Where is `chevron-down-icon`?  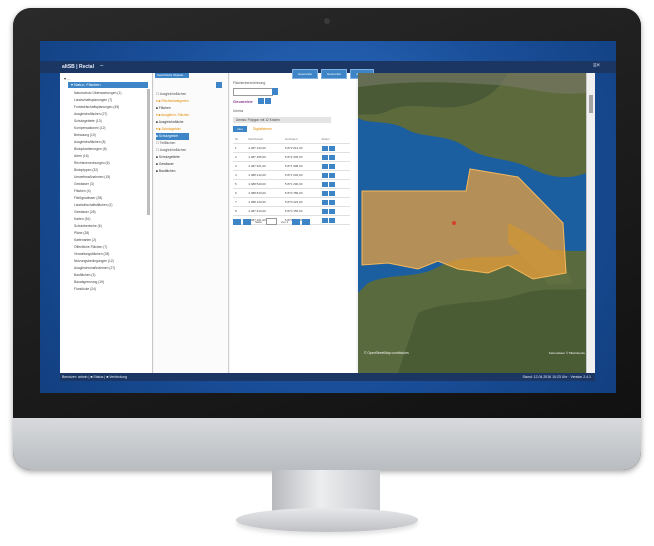
chevron-down-icon is located at coordinates (275, 91).